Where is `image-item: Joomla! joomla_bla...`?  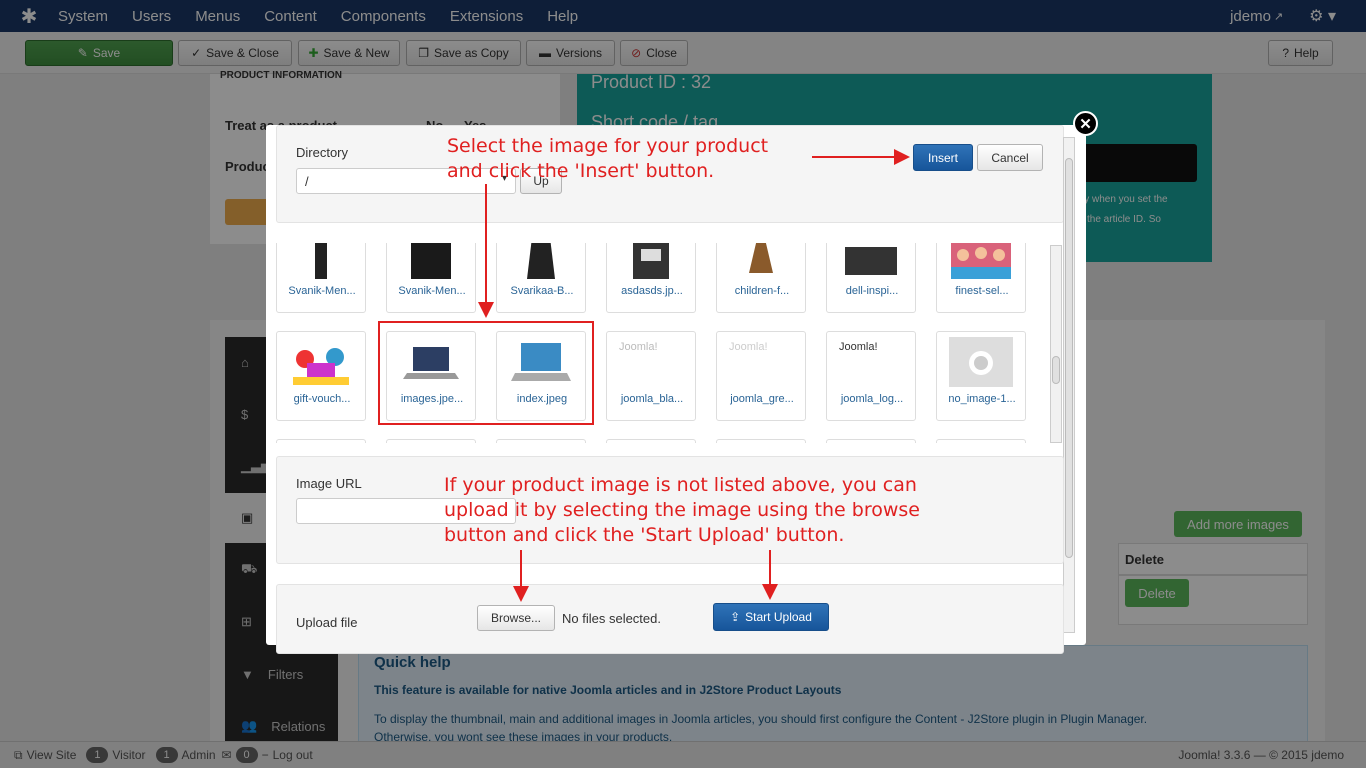 image-item: Joomla! joomla_bla... is located at coordinates (651, 376).